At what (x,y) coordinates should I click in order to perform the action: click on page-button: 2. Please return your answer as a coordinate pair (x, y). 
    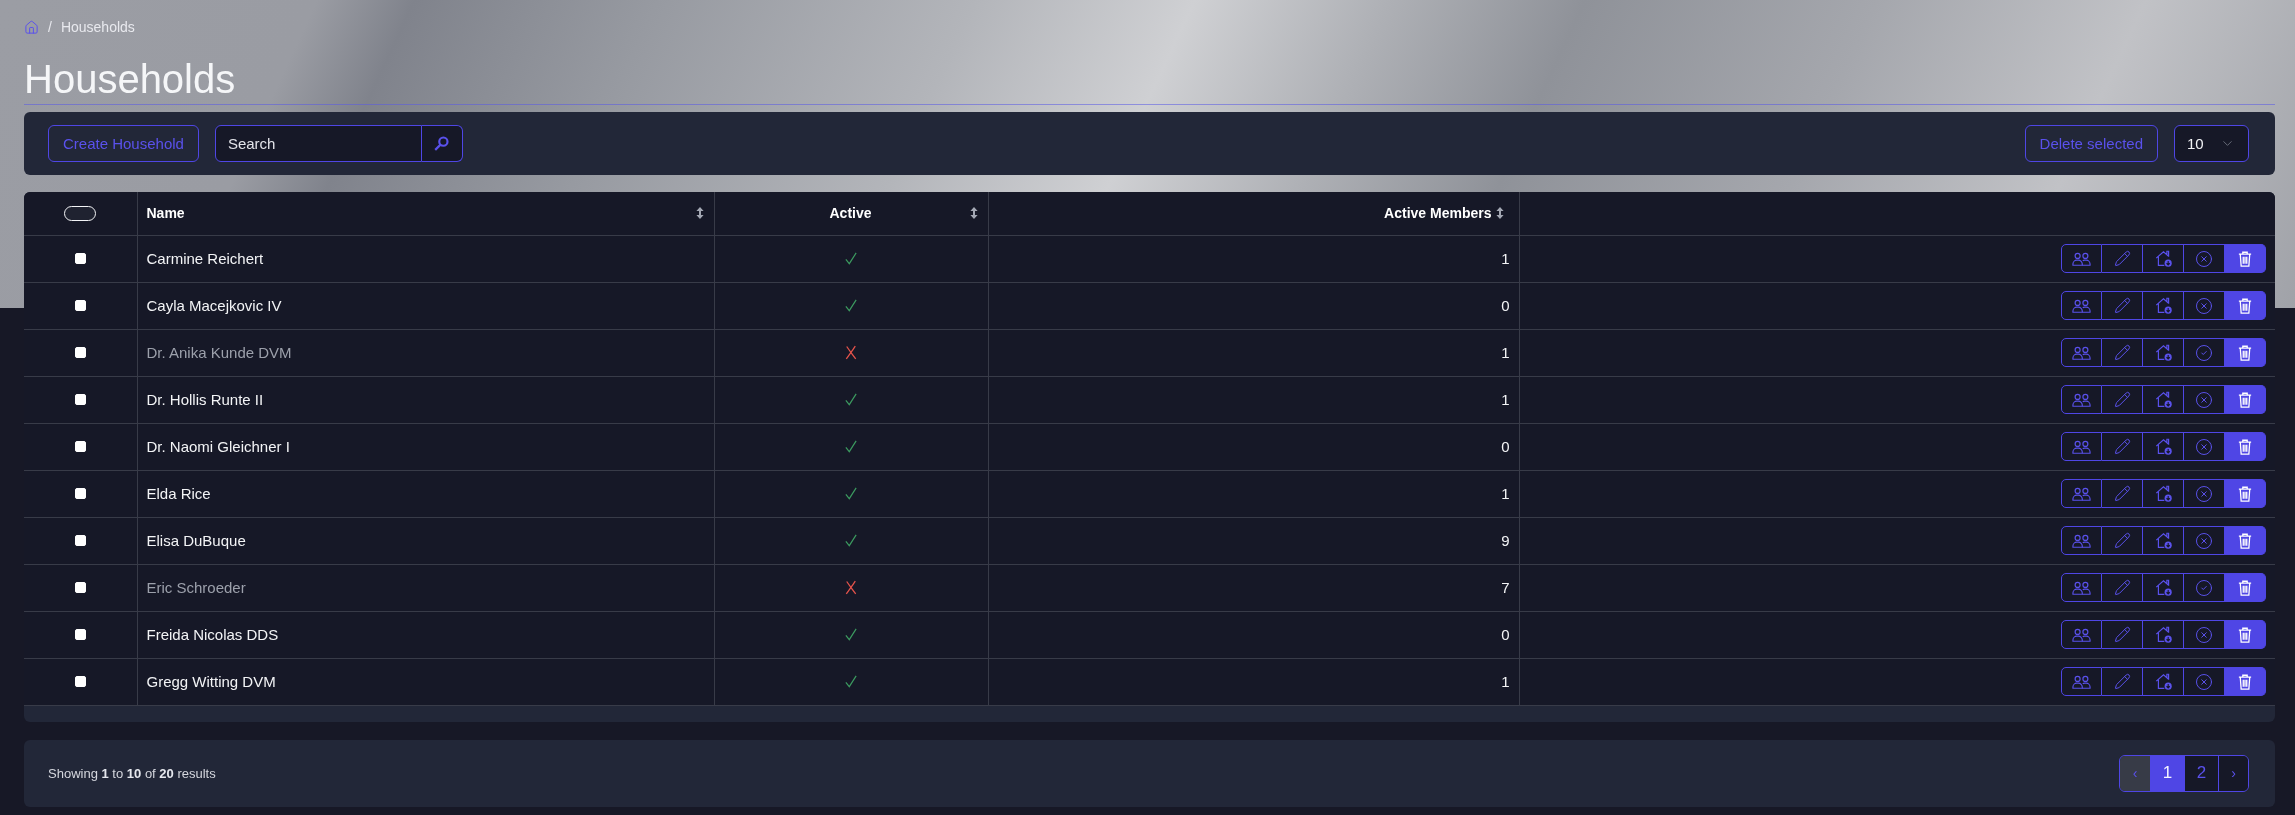
    Looking at the image, I should click on (2201, 773).